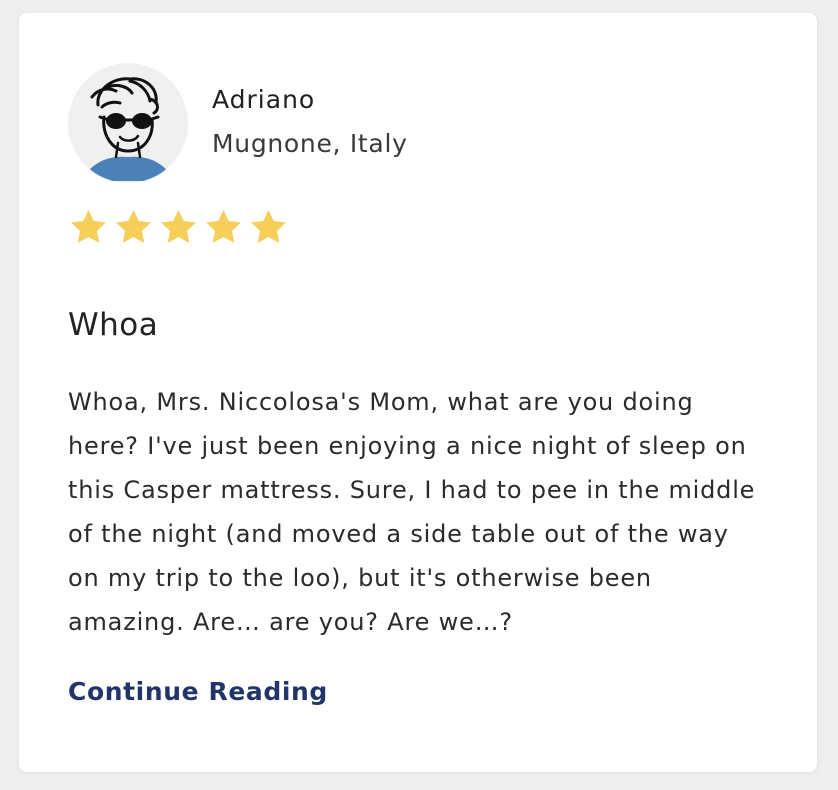 Image resolution: width=838 pixels, height=790 pixels. I want to click on avatar-illustration, so click(128, 129).